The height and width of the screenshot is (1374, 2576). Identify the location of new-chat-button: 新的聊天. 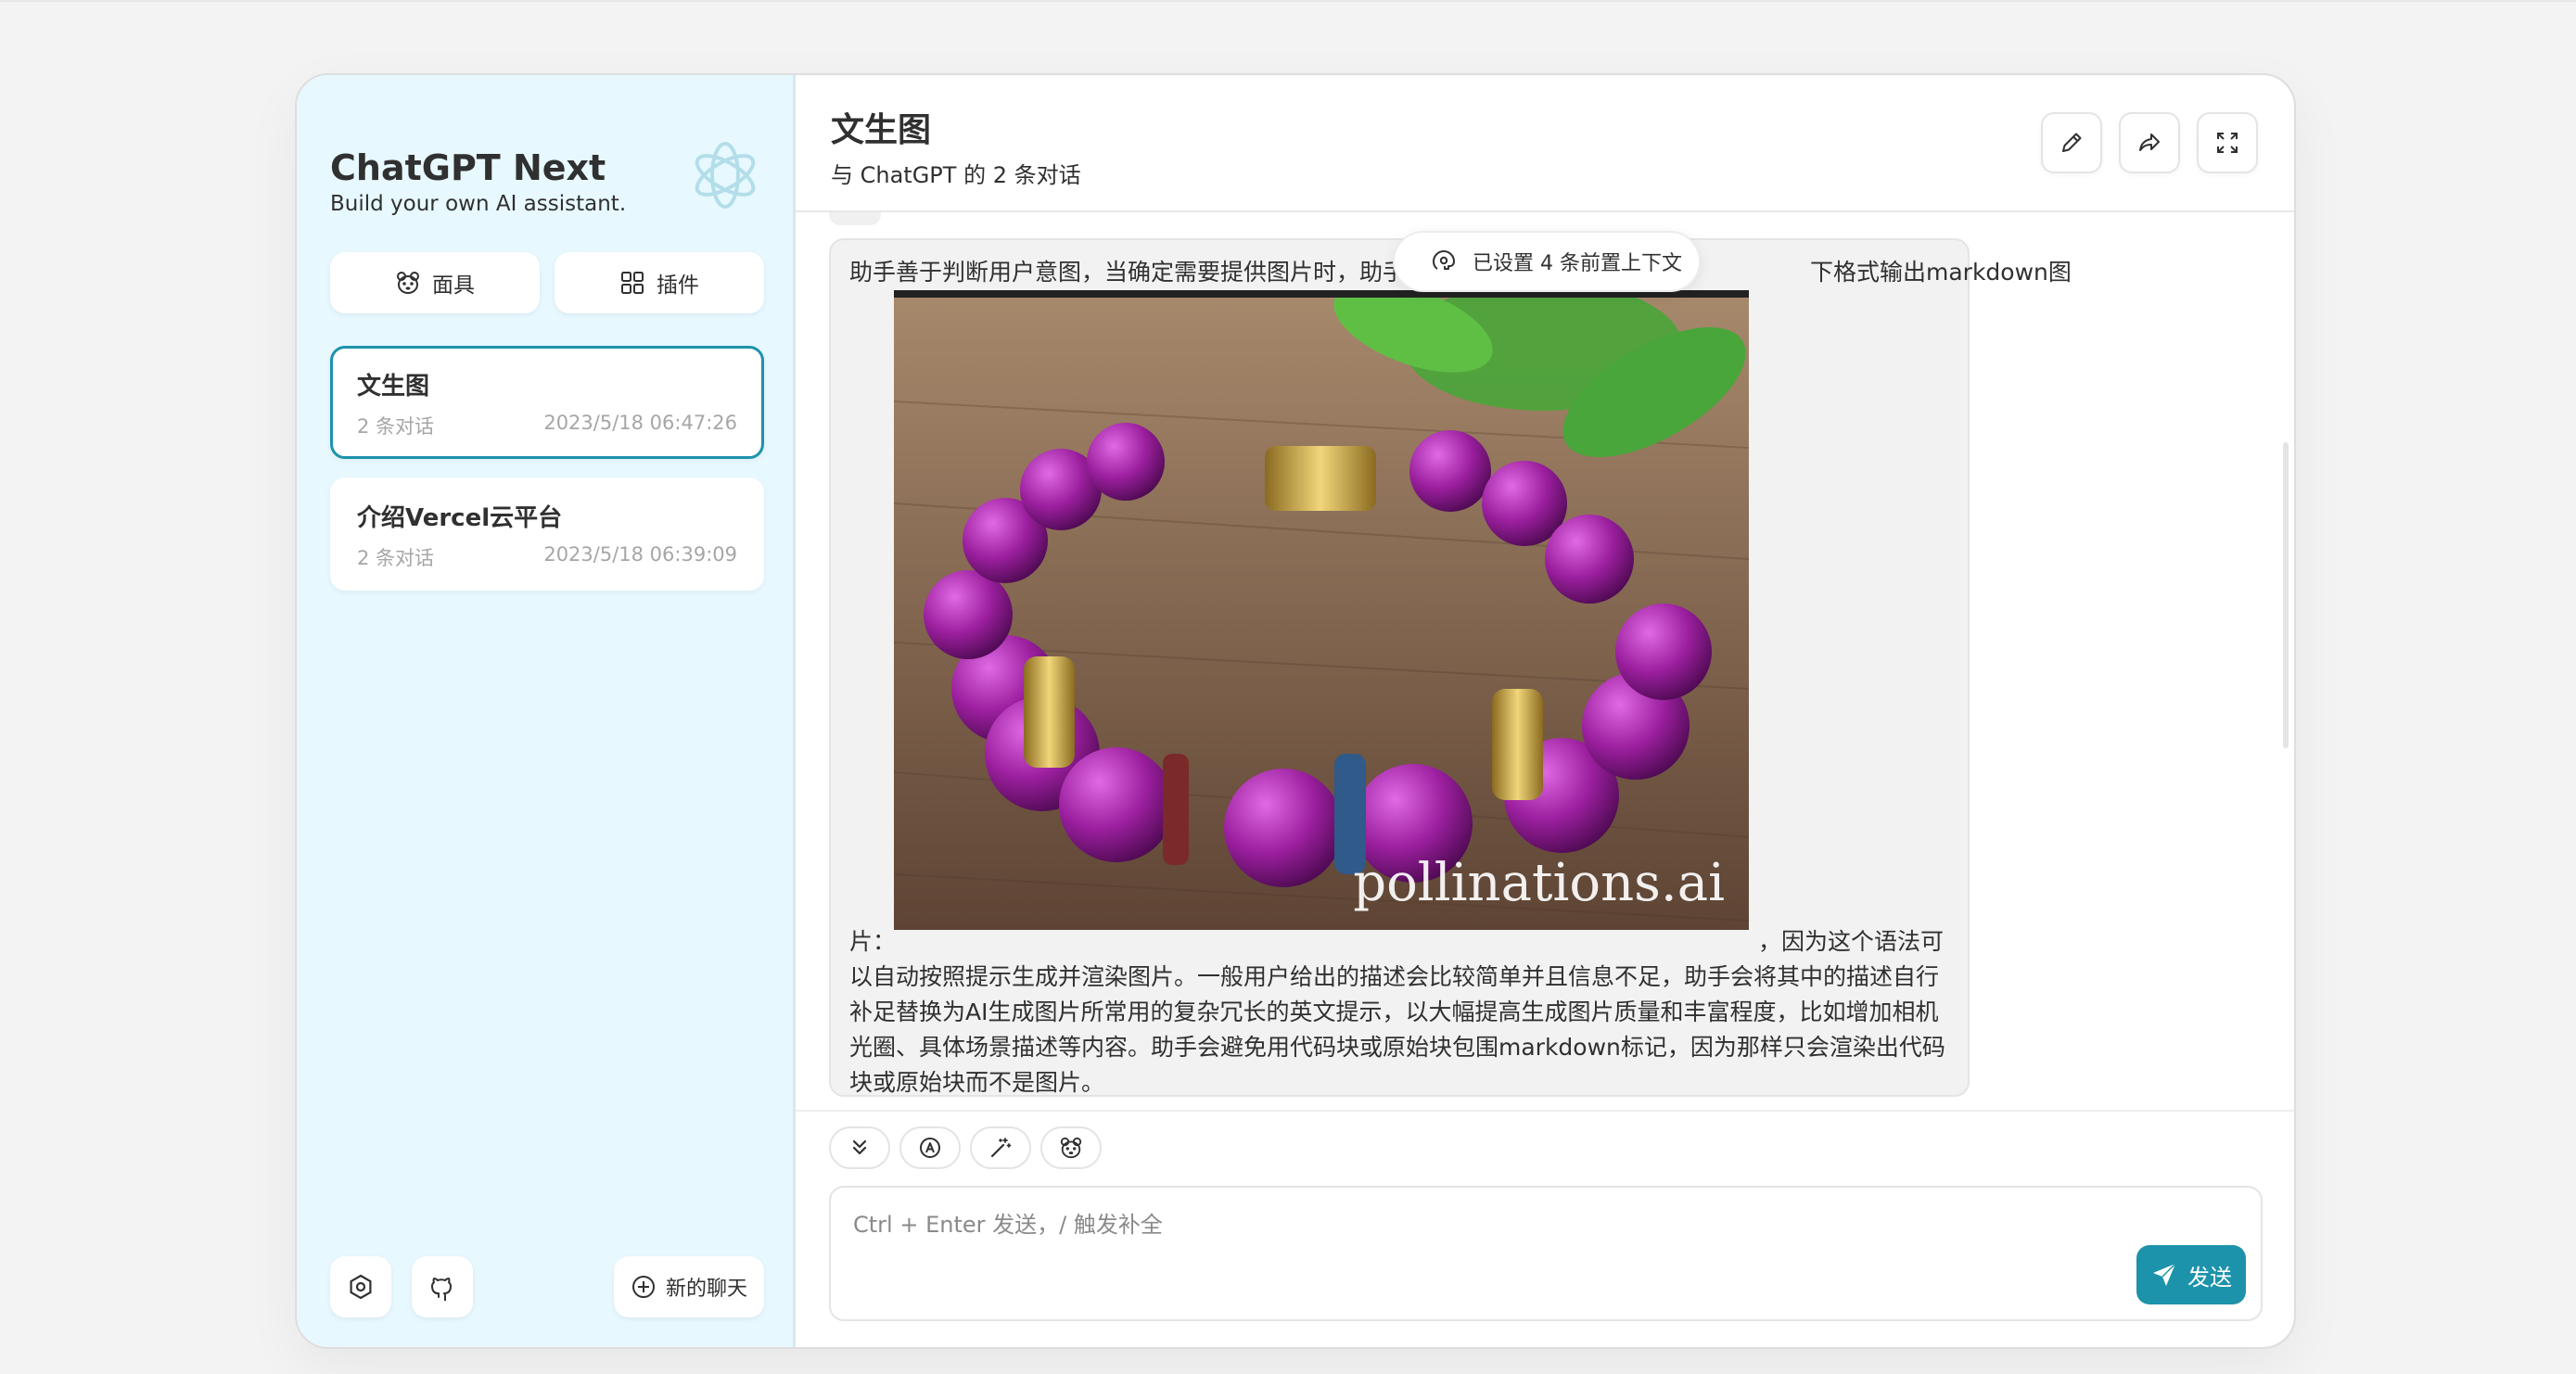
(689, 1286).